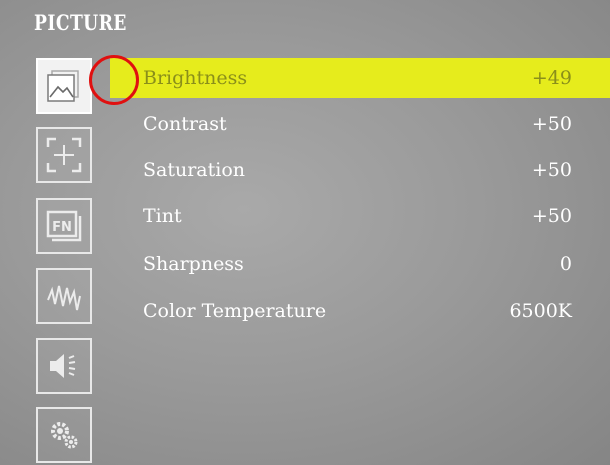 The height and width of the screenshot is (465, 610). What do you see at coordinates (194, 170) in the screenshot?
I see `menu-item-label: Saturation` at bounding box center [194, 170].